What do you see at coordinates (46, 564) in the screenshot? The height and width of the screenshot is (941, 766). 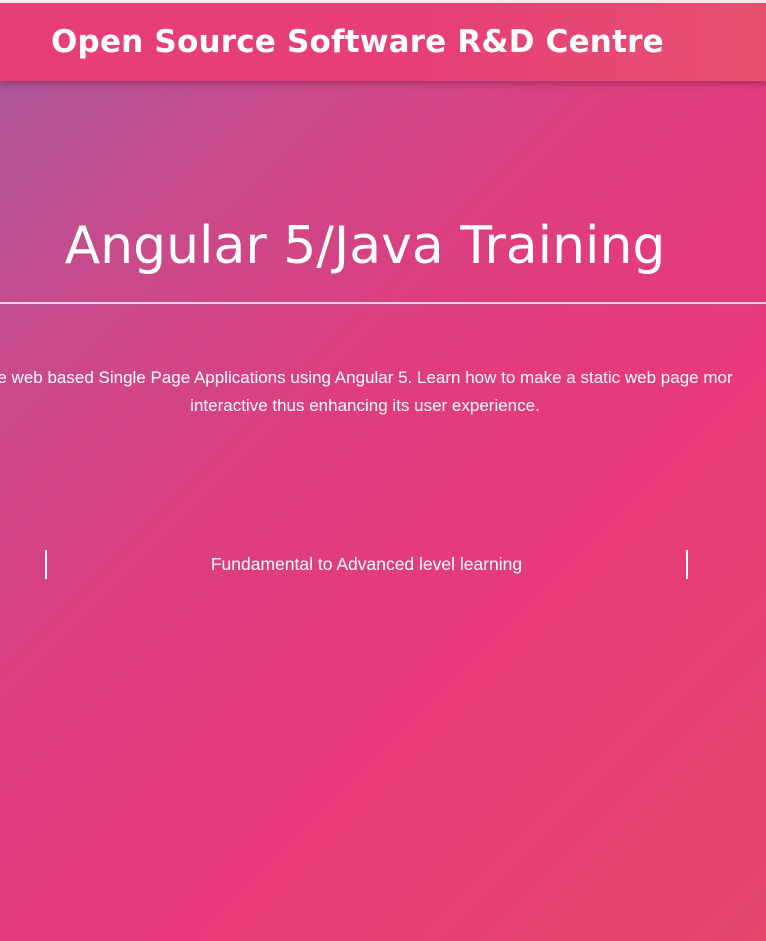 I see `tagline-left-bar` at bounding box center [46, 564].